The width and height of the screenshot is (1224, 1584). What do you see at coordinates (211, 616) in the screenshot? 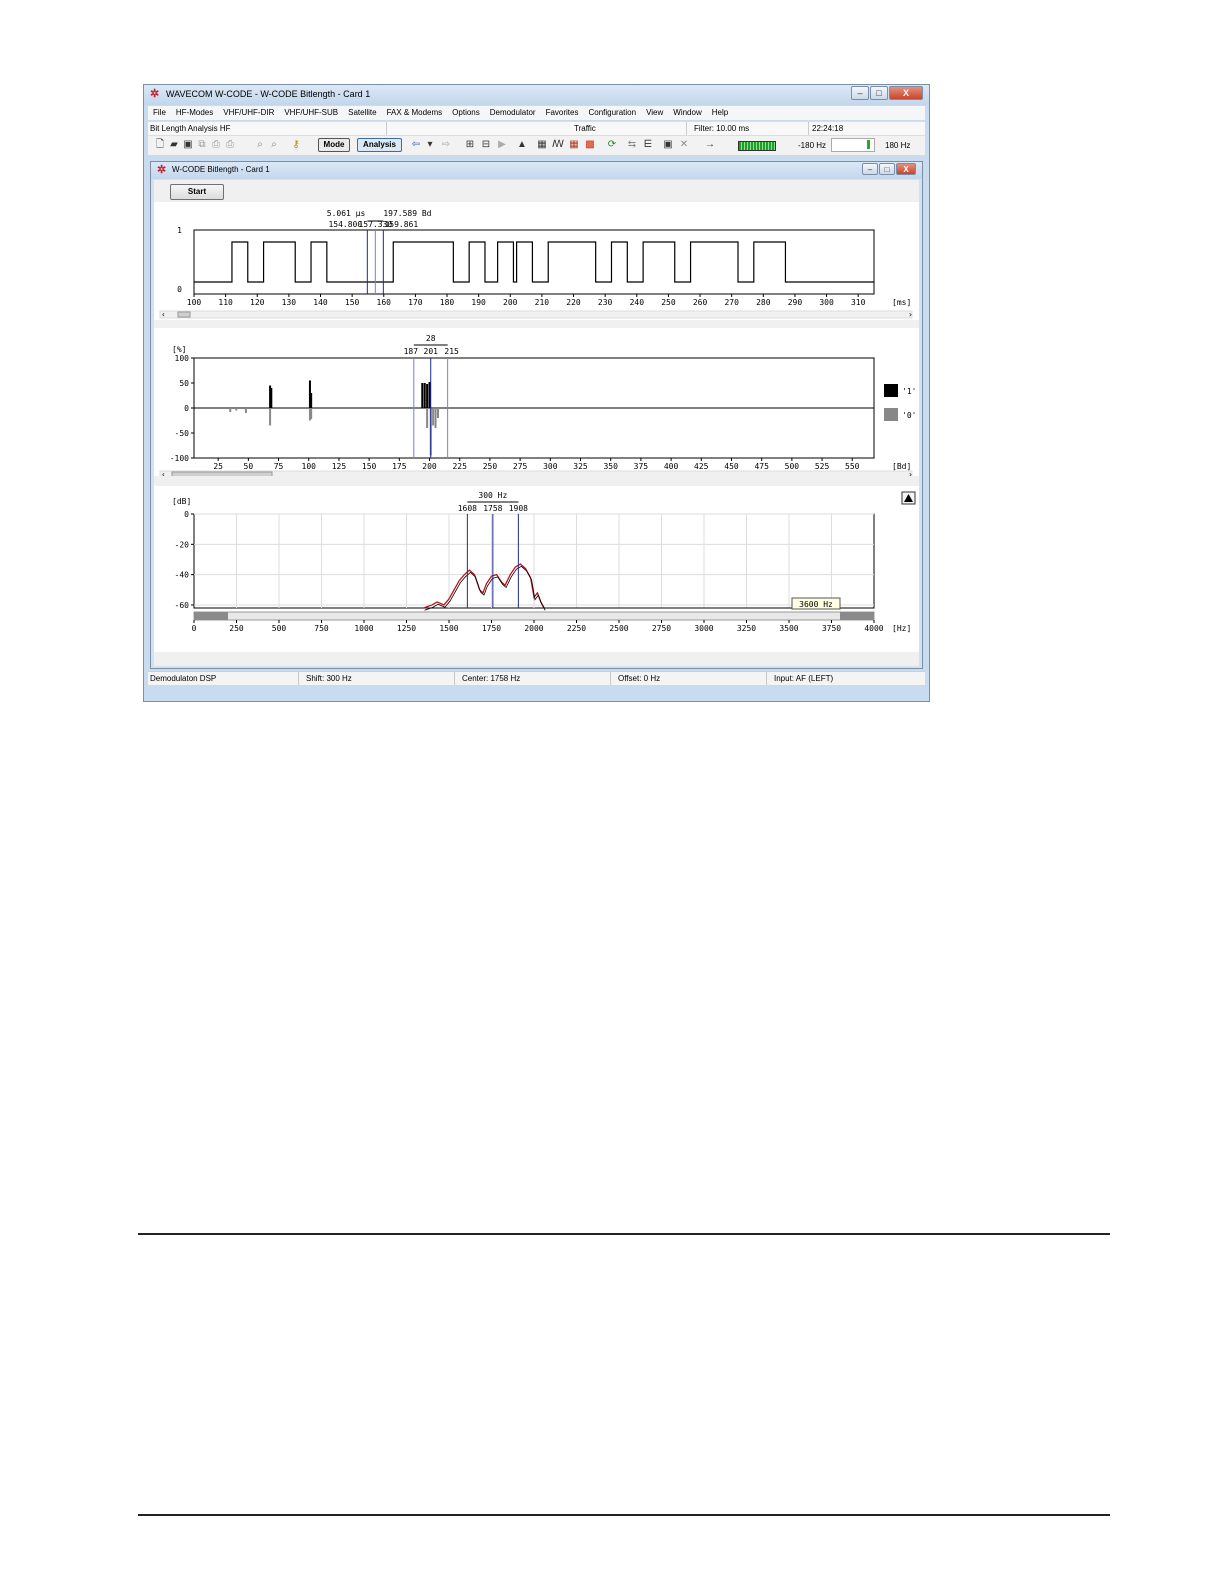
I see `range-handle-left` at bounding box center [211, 616].